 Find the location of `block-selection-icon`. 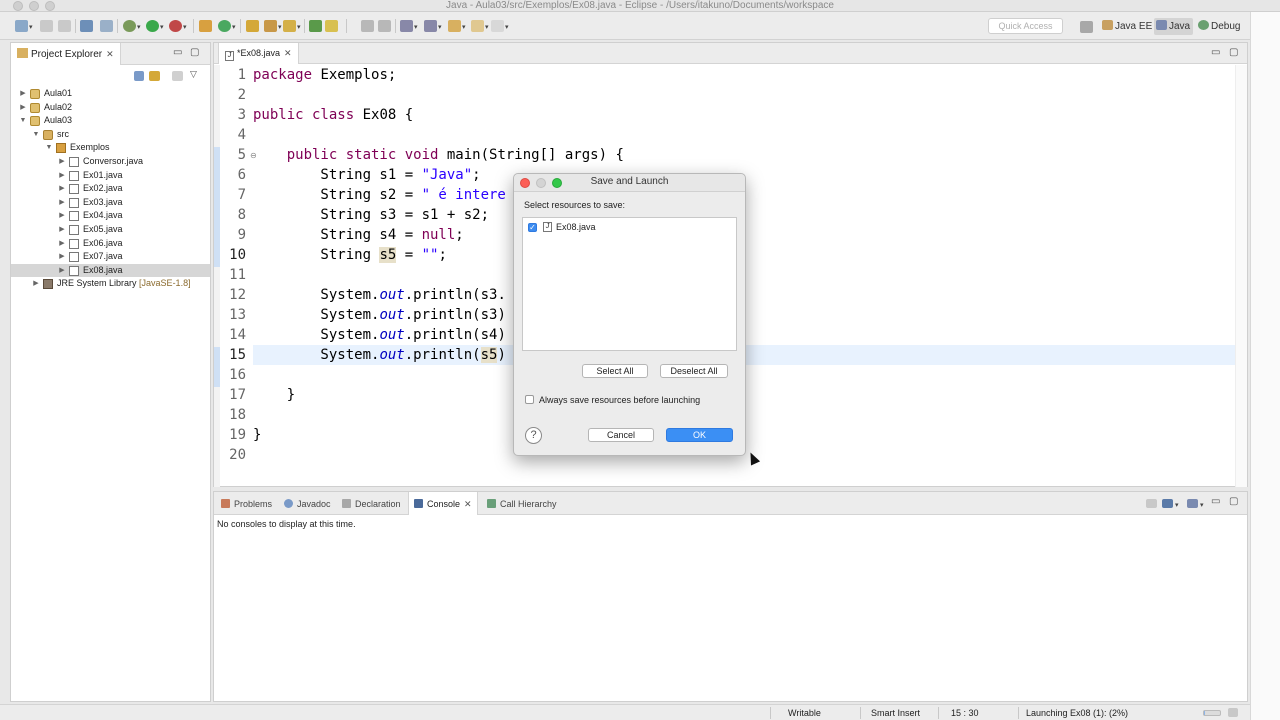

block-selection-icon is located at coordinates (384, 26).